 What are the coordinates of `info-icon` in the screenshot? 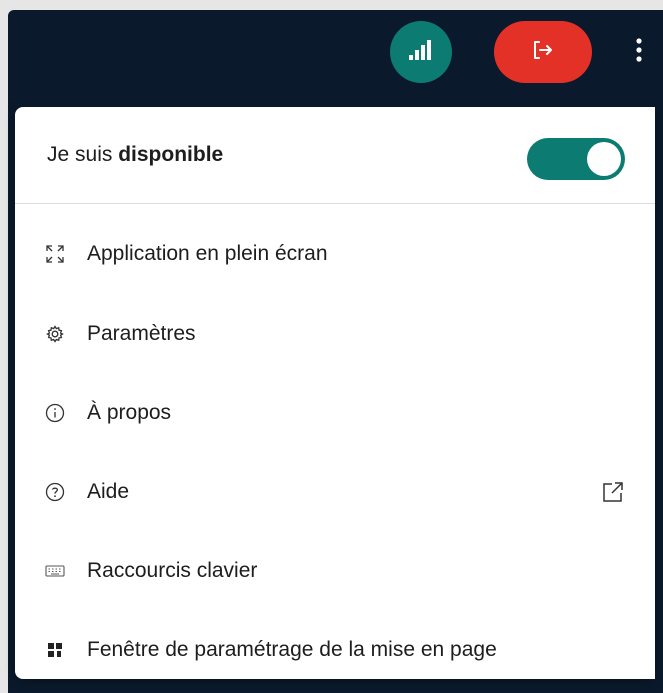 It's located at (55, 413).